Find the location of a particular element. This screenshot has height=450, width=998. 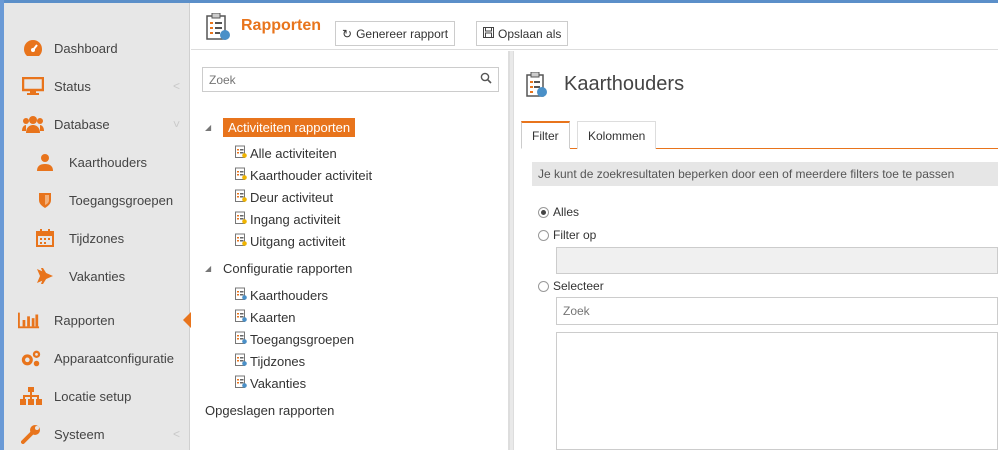

chevron-down-icon: < is located at coordinates (176, 124).